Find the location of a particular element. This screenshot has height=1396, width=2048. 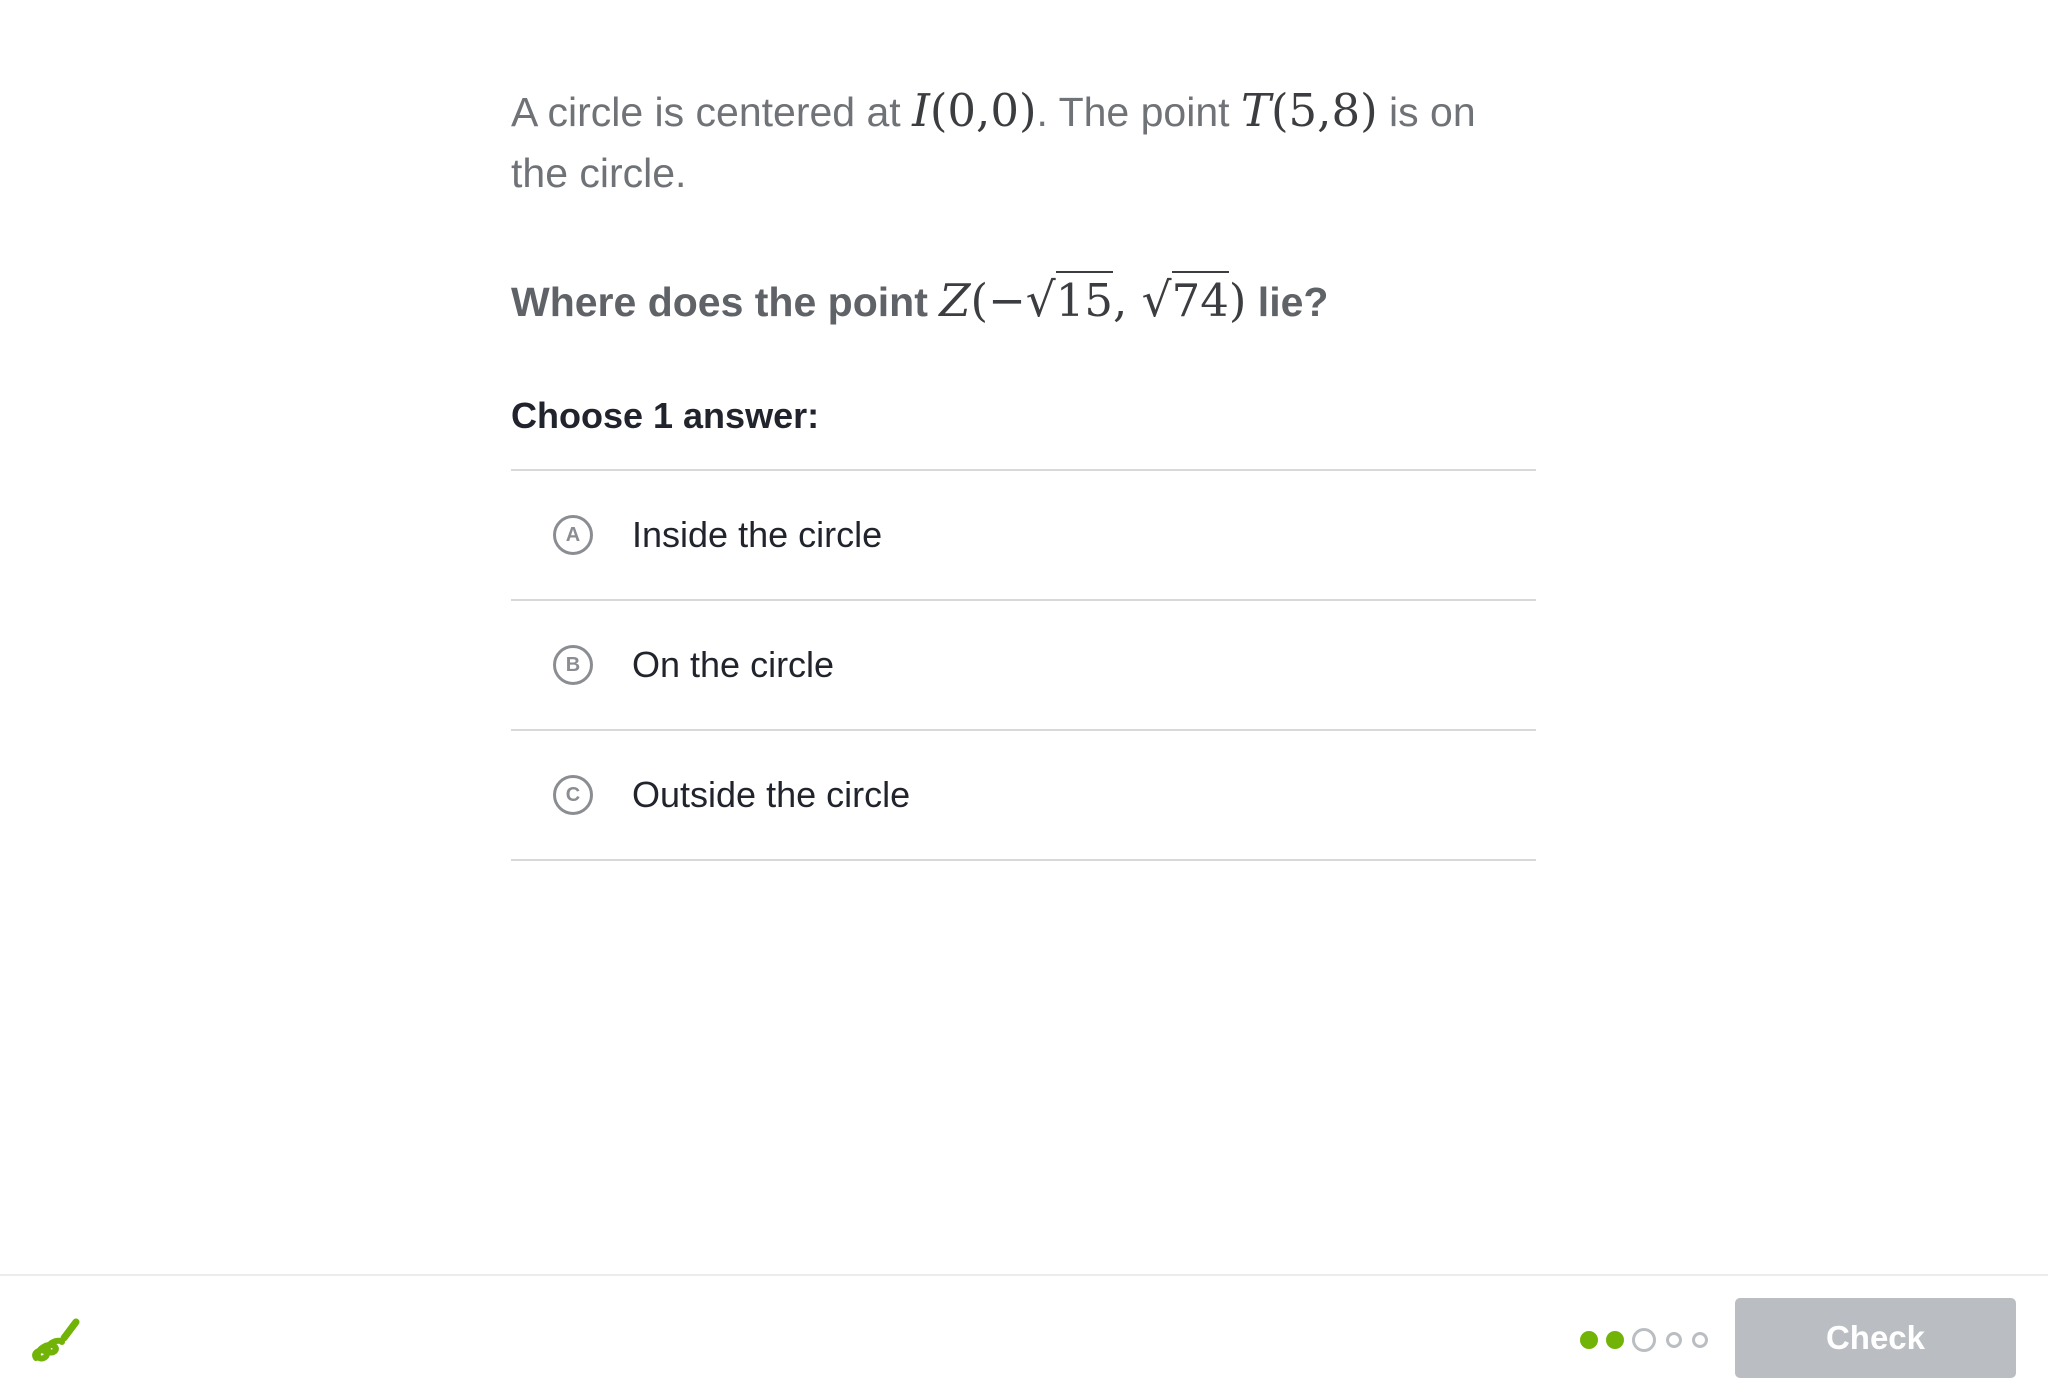

math-question-point: Z(−√15, √74) is located at coordinates (1093, 299).